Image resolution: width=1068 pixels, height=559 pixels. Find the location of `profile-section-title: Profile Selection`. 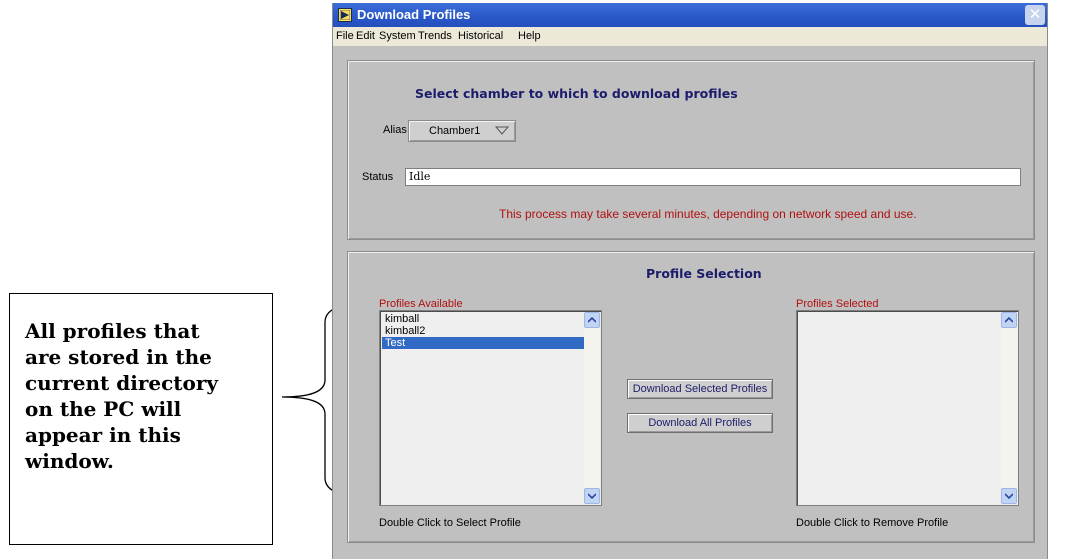

profile-section-title: Profile Selection is located at coordinates (704, 273).